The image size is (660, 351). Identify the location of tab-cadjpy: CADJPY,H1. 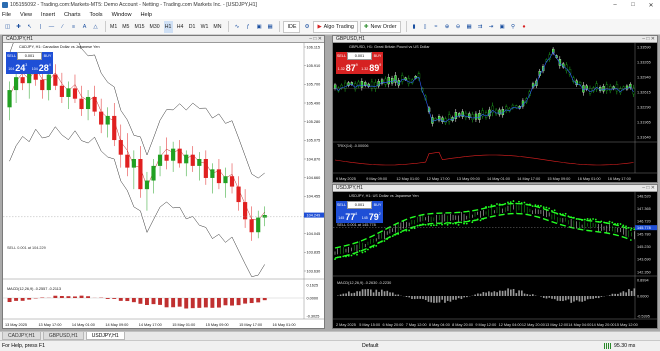
(21, 336).